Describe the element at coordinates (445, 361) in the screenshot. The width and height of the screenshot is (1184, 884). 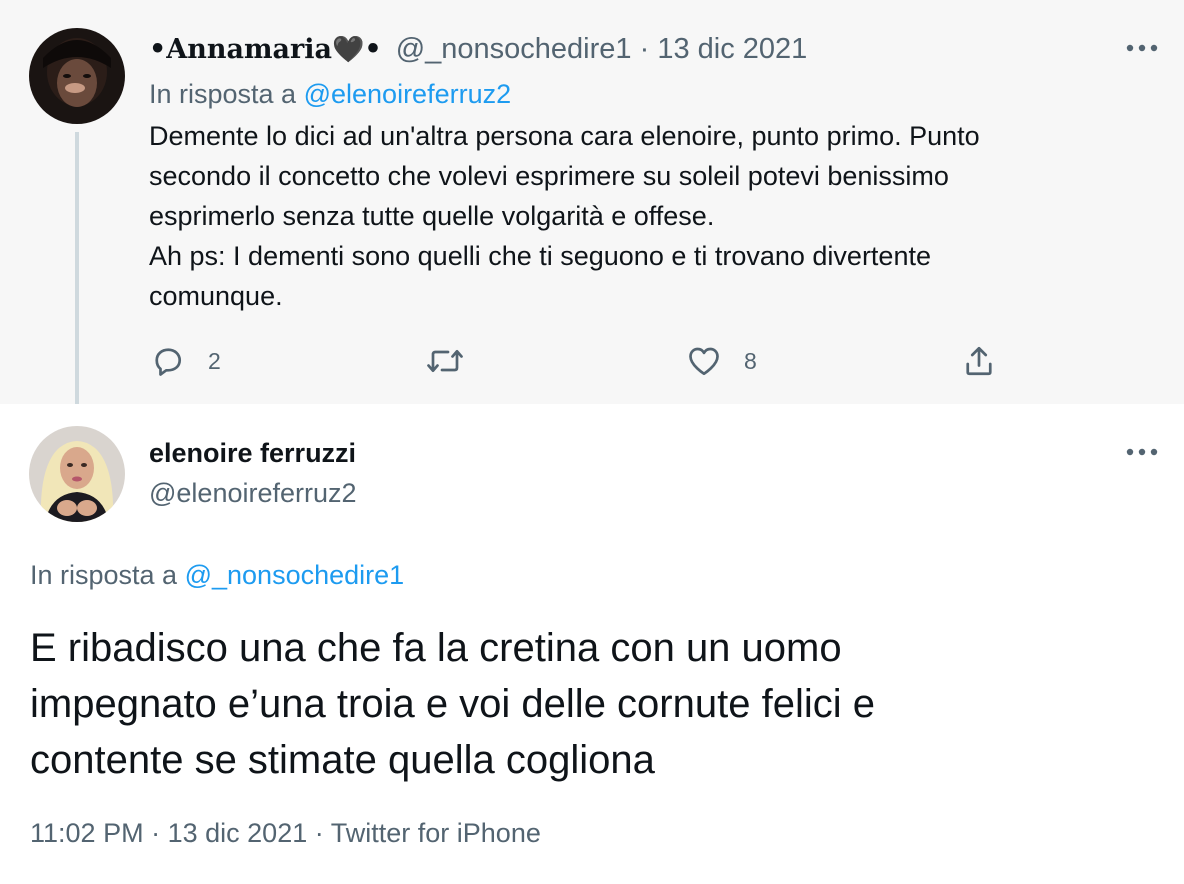
I see `retweet-icon` at that location.